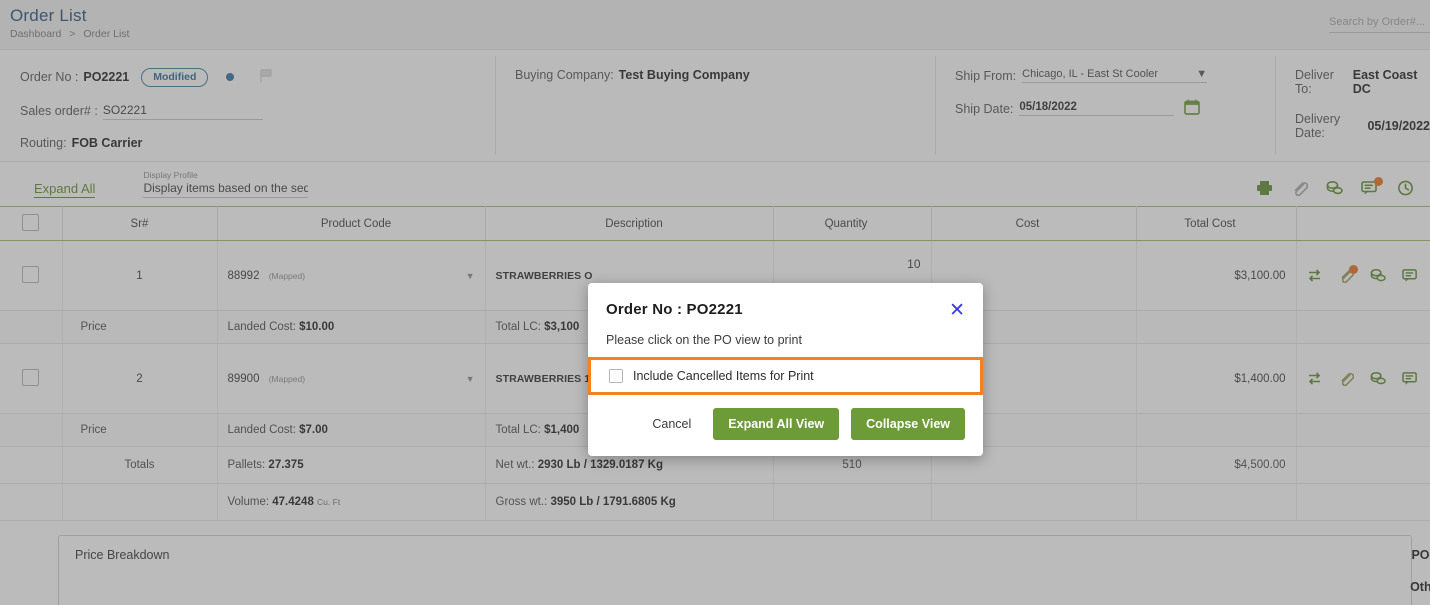 This screenshot has width=1430, height=605. What do you see at coordinates (723, 376) in the screenshot?
I see `include-cancelled-label: Include Cancelled Items for Print` at bounding box center [723, 376].